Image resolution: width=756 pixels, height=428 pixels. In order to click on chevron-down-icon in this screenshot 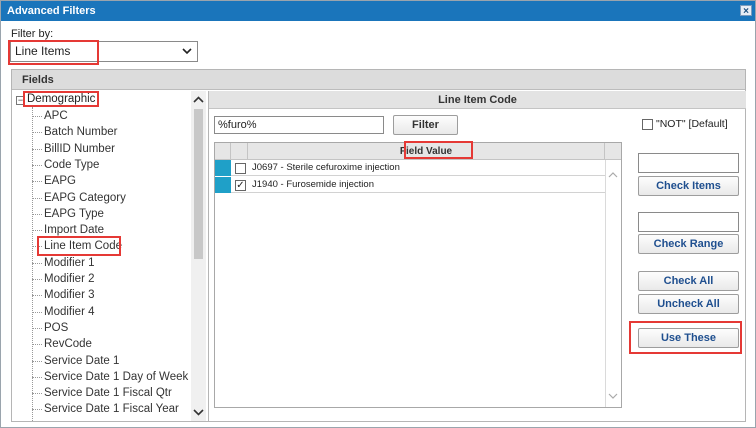, I will do `click(187, 51)`.